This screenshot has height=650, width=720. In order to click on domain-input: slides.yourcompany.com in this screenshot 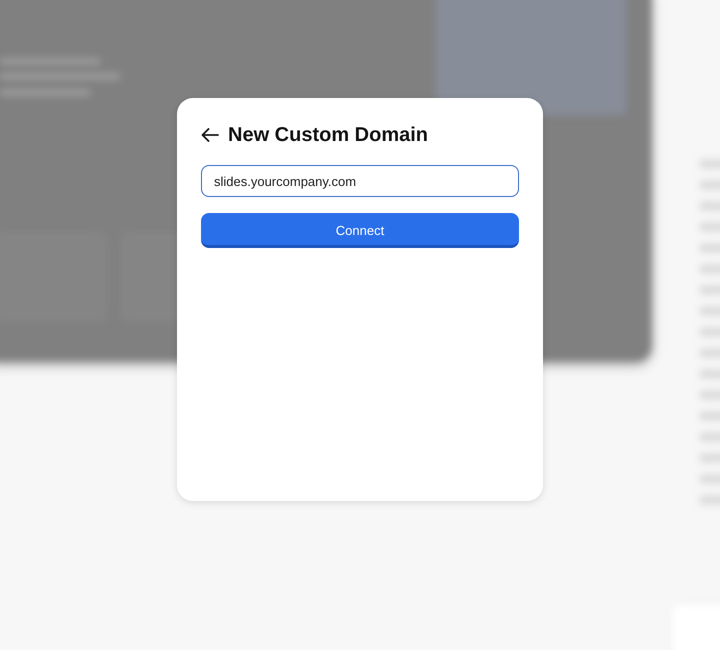, I will do `click(360, 181)`.